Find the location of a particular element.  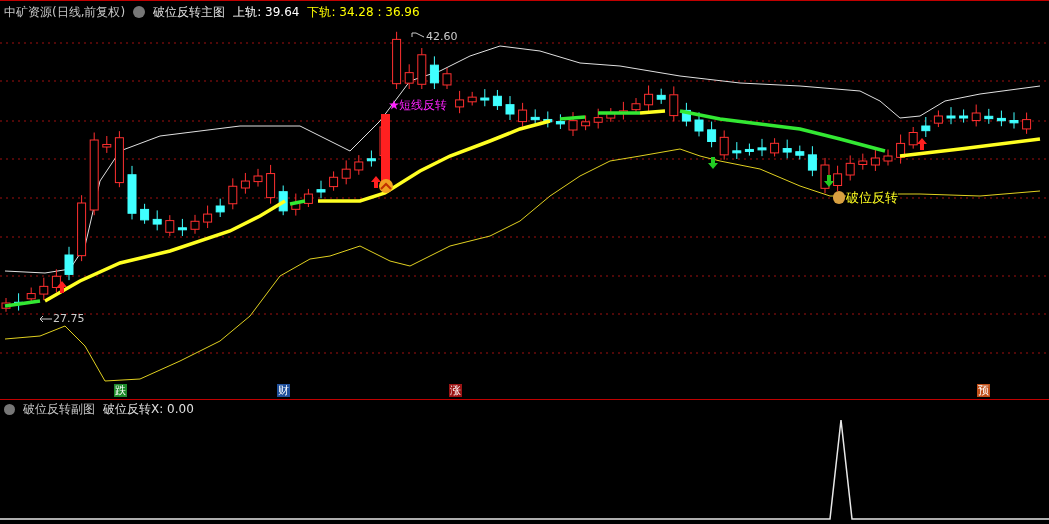

event-marker: 预 is located at coordinates (983, 390).